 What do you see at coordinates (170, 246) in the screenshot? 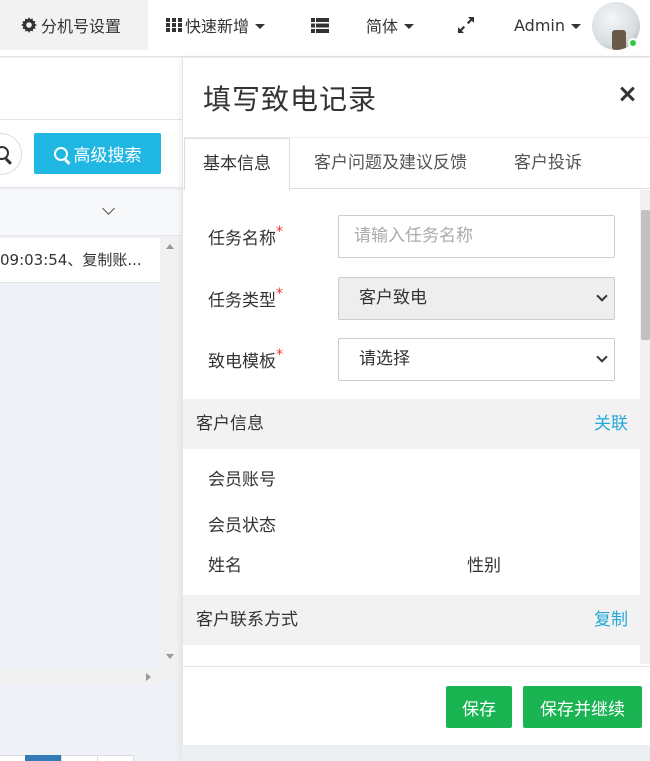
I see `scroll-up-icon` at bounding box center [170, 246].